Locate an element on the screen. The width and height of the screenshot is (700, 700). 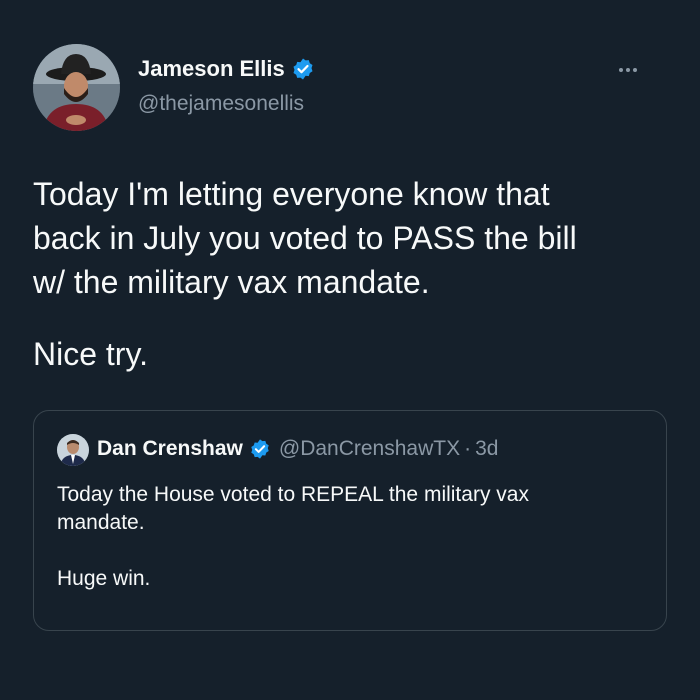
author-avatar is located at coordinates (76, 87).